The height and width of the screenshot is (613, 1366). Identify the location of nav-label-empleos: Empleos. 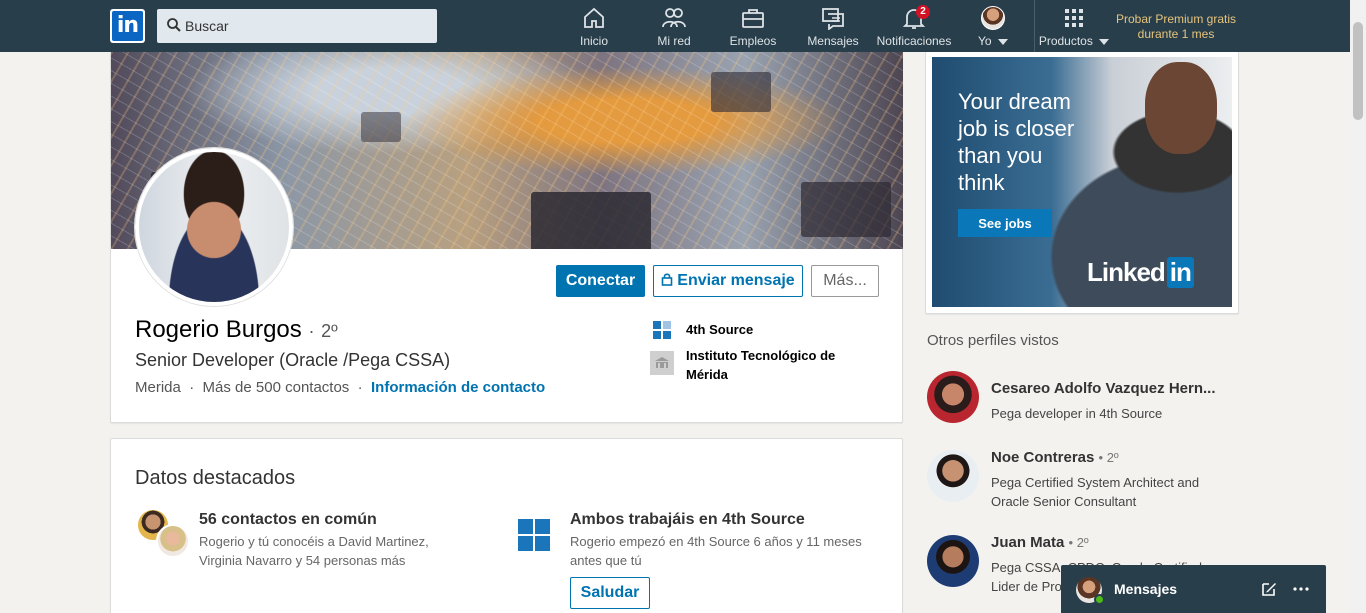
(753, 41).